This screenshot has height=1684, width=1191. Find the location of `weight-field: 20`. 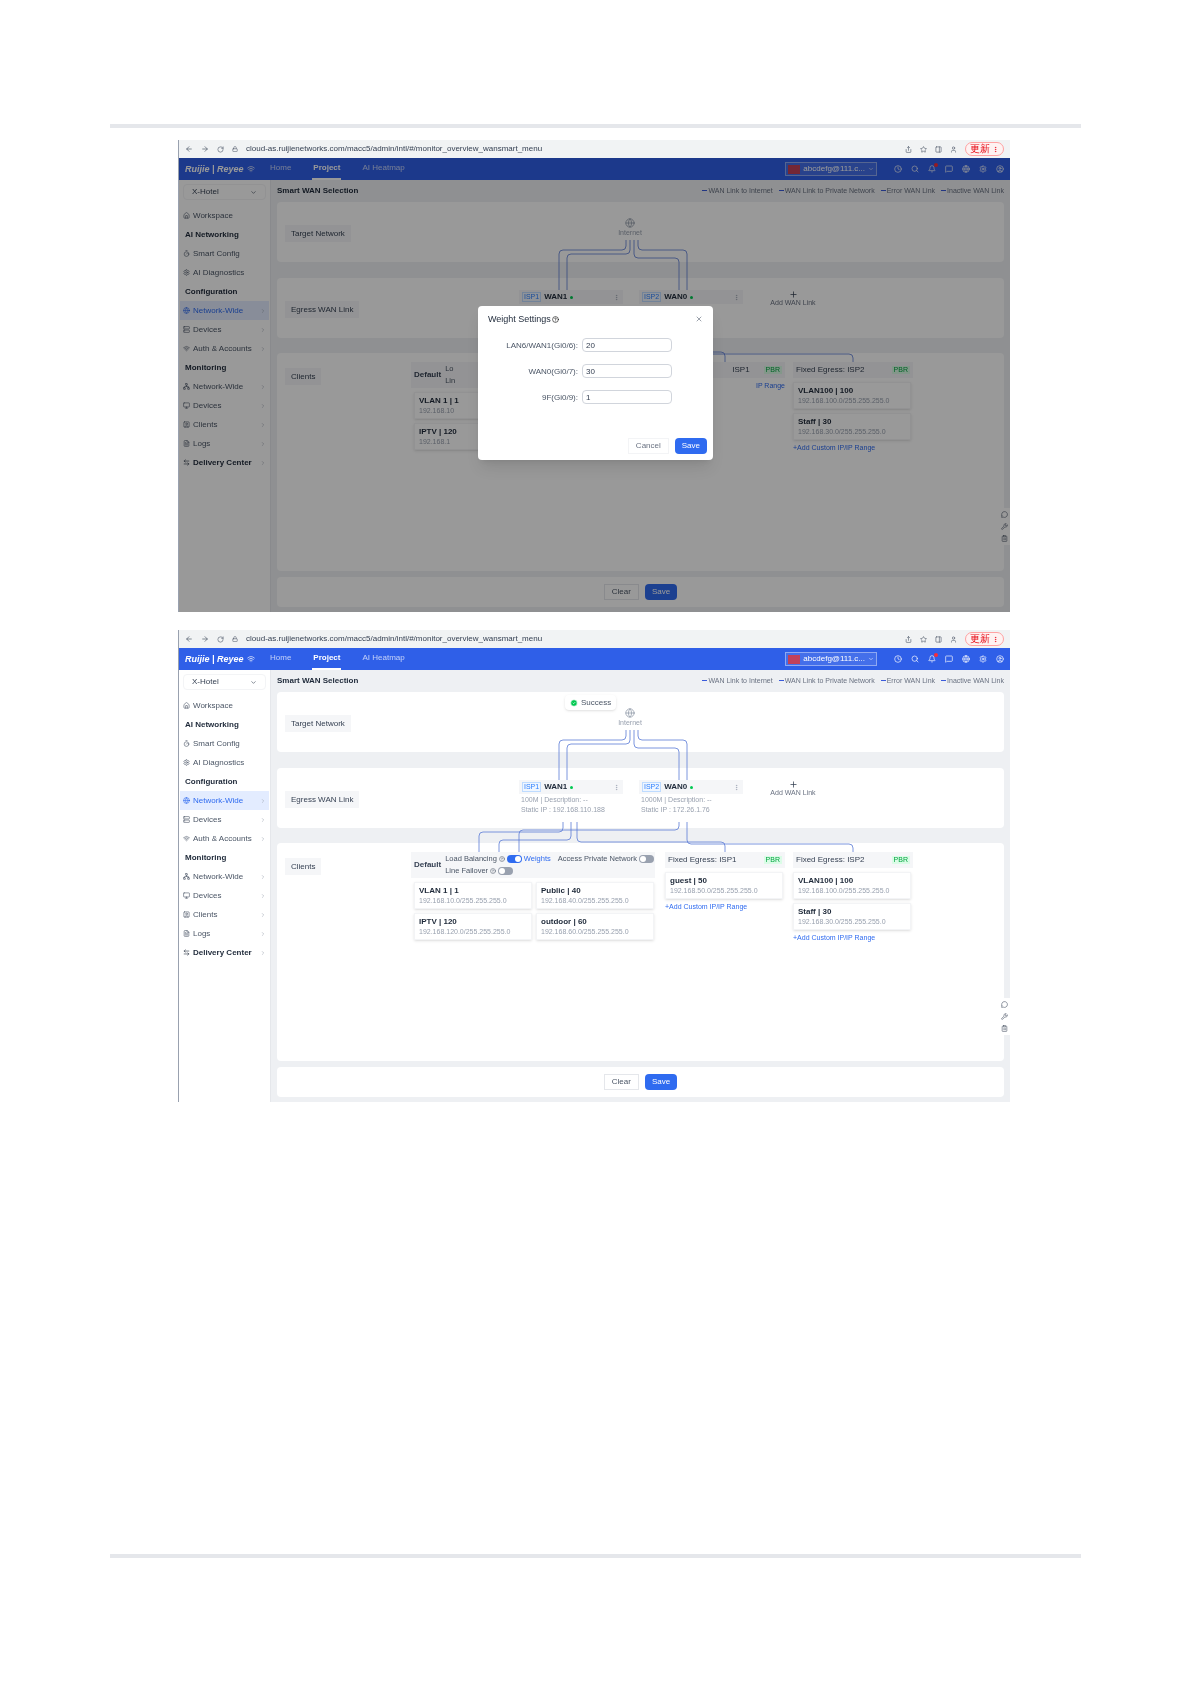

weight-field: 20 is located at coordinates (627, 345).